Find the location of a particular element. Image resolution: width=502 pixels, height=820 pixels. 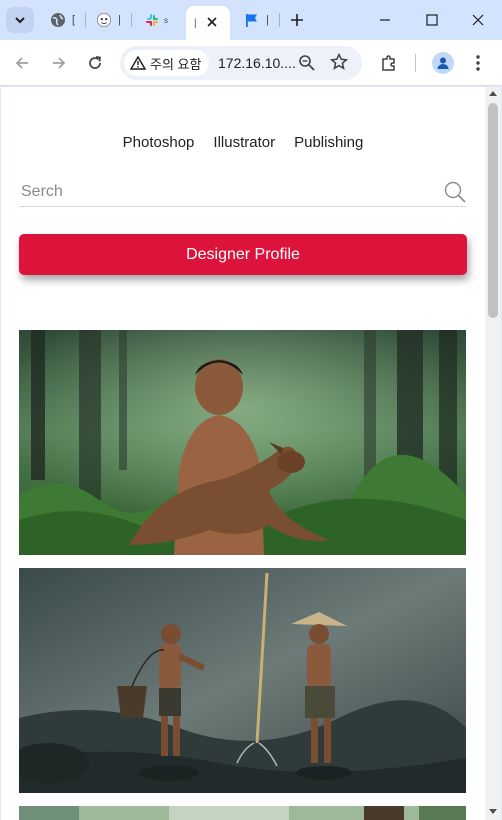

minimize-button is located at coordinates (385, 20).